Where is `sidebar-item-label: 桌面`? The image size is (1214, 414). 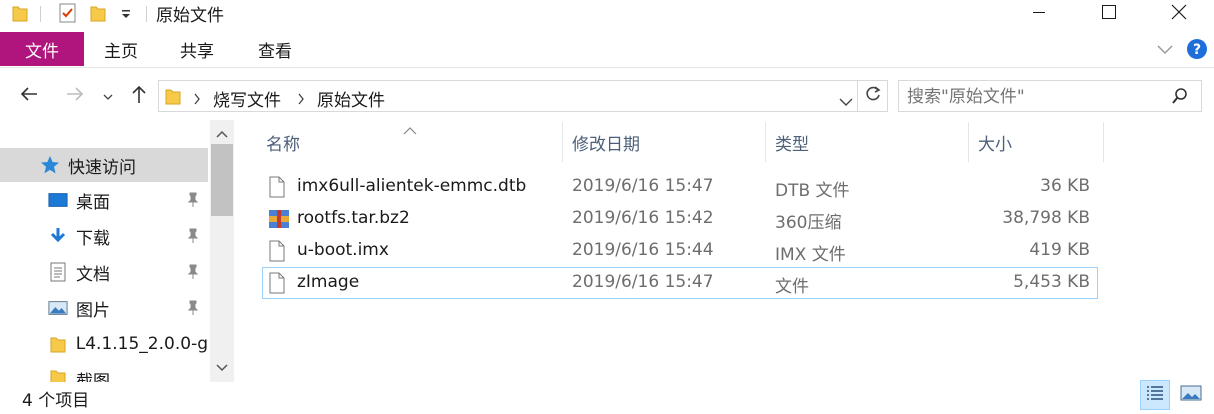
sidebar-item-label: 桌面 is located at coordinates (93, 202).